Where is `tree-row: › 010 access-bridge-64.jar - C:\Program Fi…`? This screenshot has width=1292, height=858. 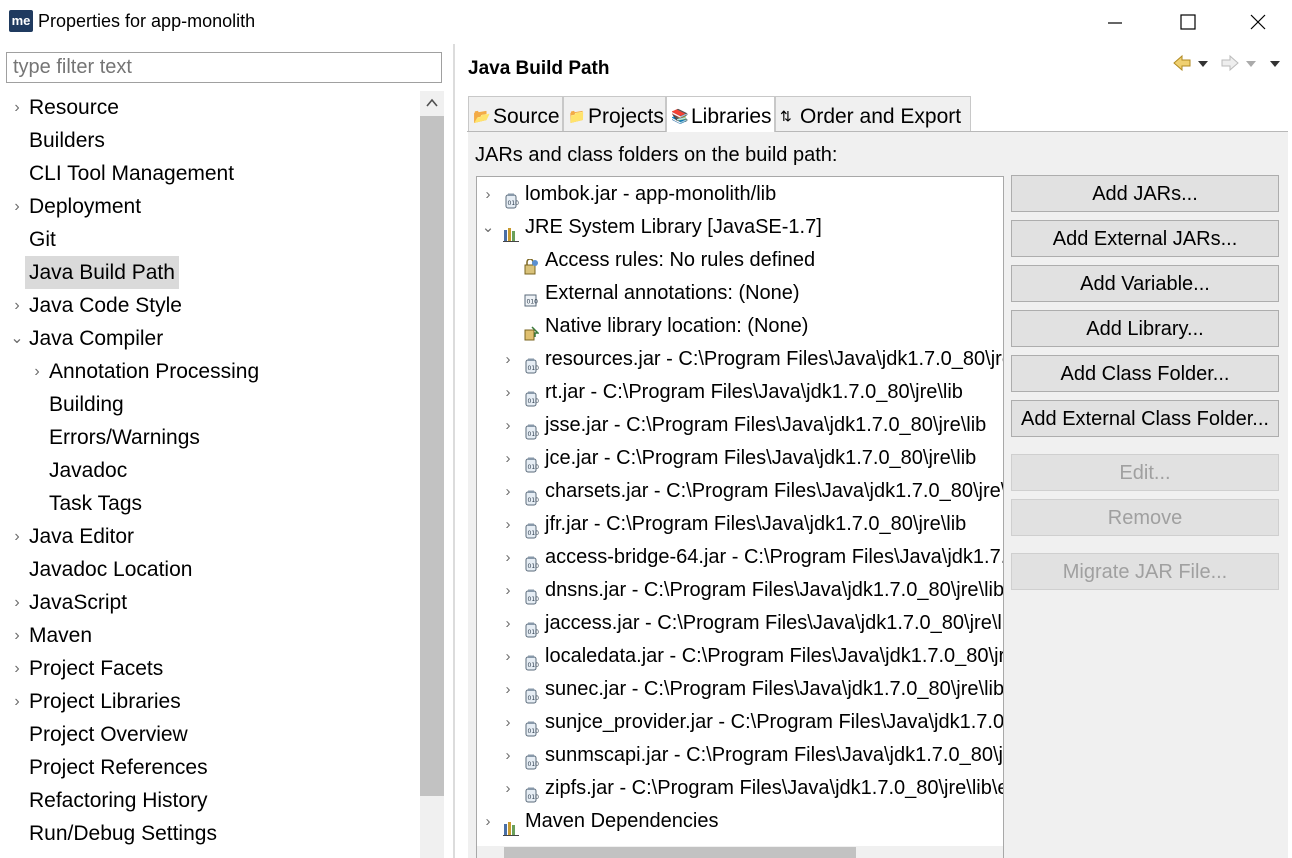
tree-row: › 010 access-bridge-64.jar - C:\Program Fi… is located at coordinates (740, 557).